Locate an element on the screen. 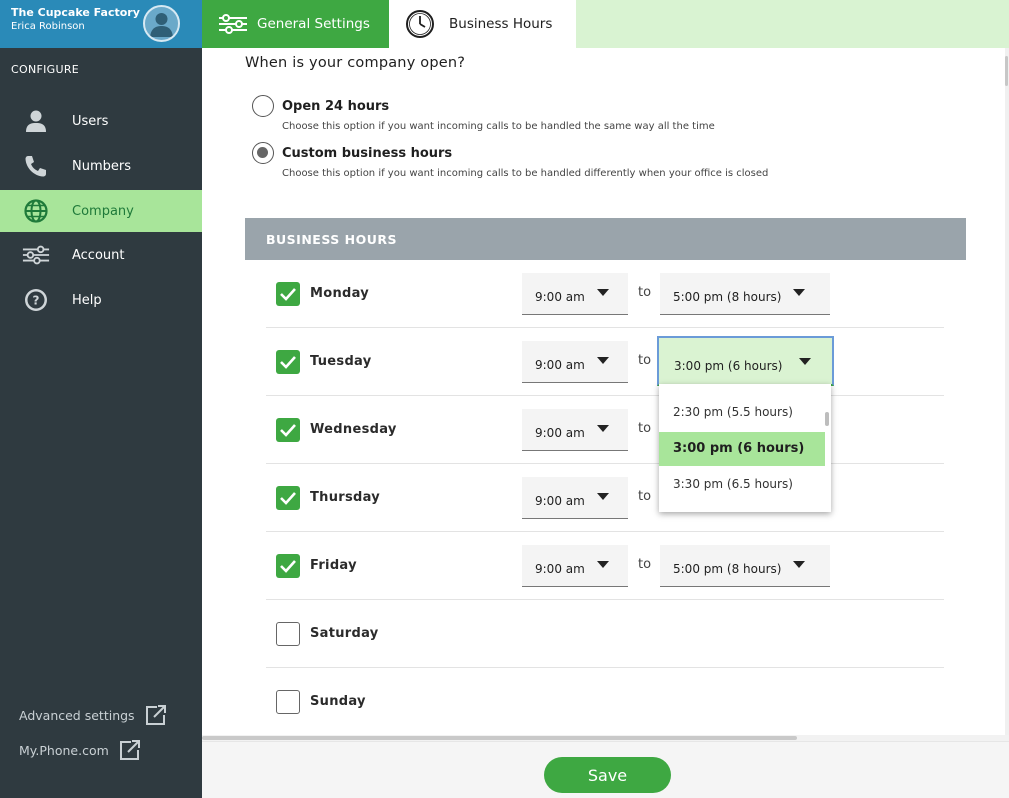 Image resolution: width=1009 pixels, height=798 pixels. tab-general-settings: General Settings is located at coordinates (295, 24).